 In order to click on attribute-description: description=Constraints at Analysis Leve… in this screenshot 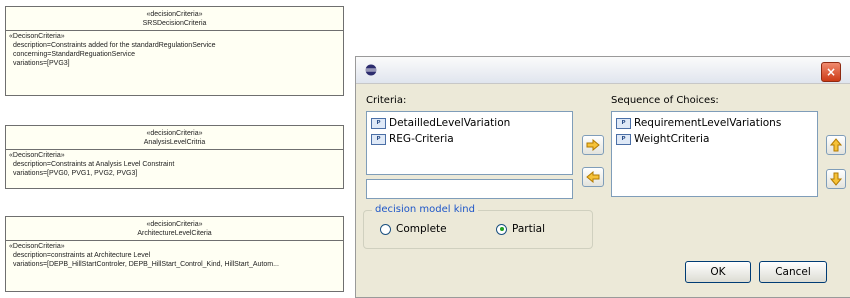, I will do `click(94, 164)`.